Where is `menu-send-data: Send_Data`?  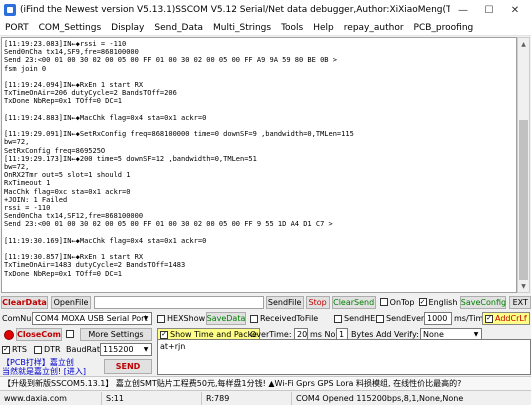 menu-send-data: Send_Data is located at coordinates (178, 28).